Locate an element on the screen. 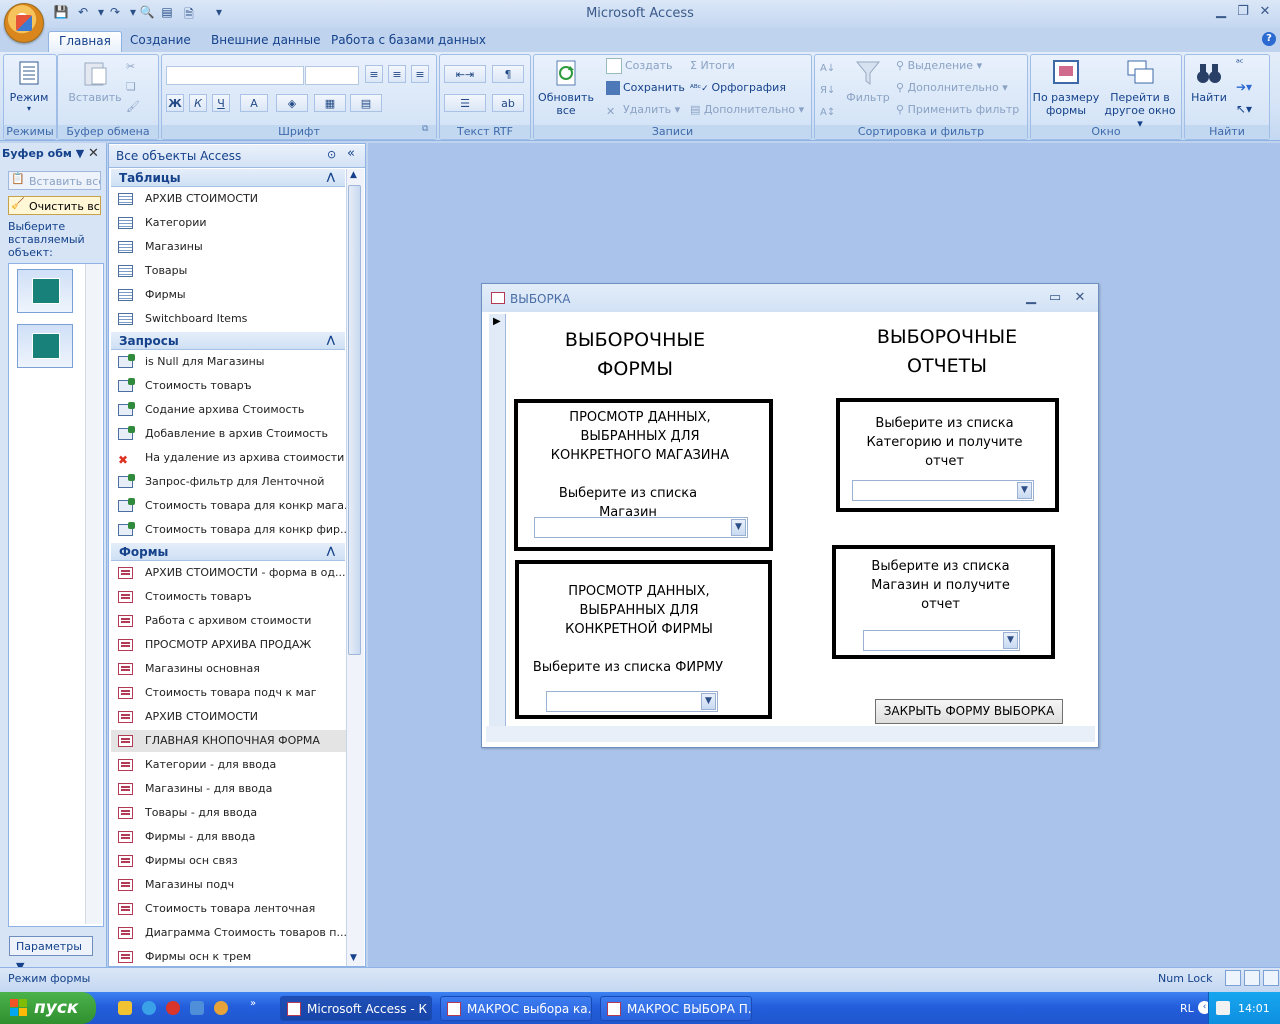  minimize-icon: ▁ is located at coordinates (1221, 13).